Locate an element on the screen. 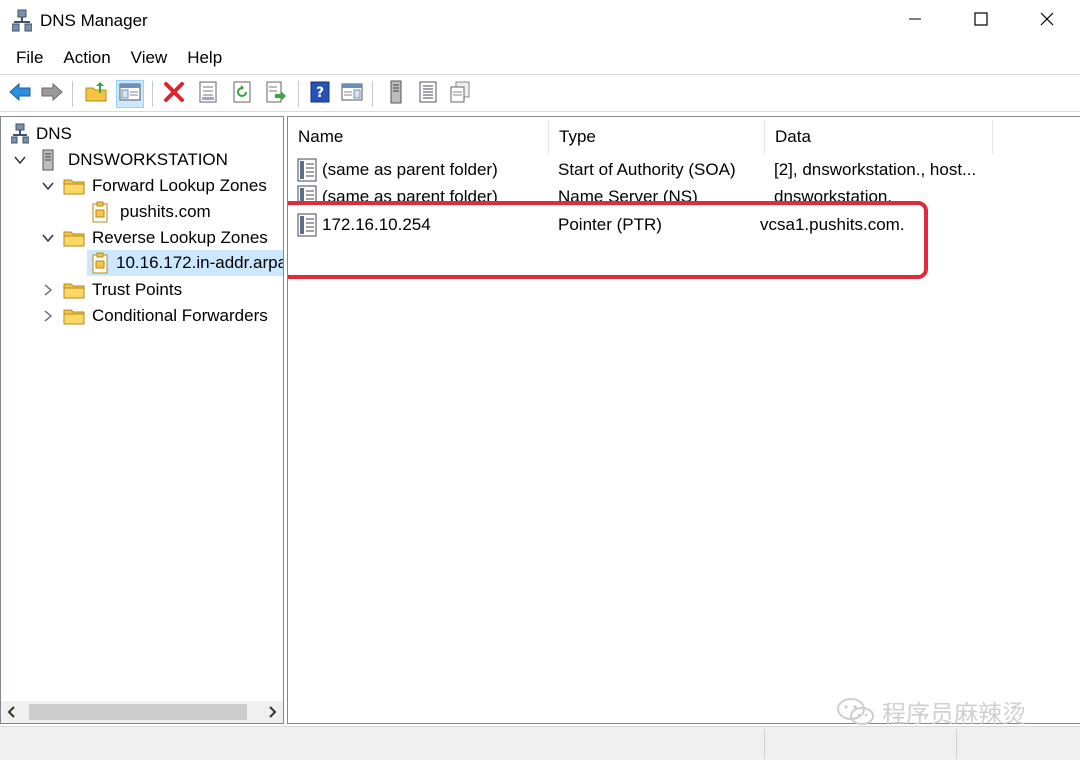  minimize-icon is located at coordinates (915, 21).